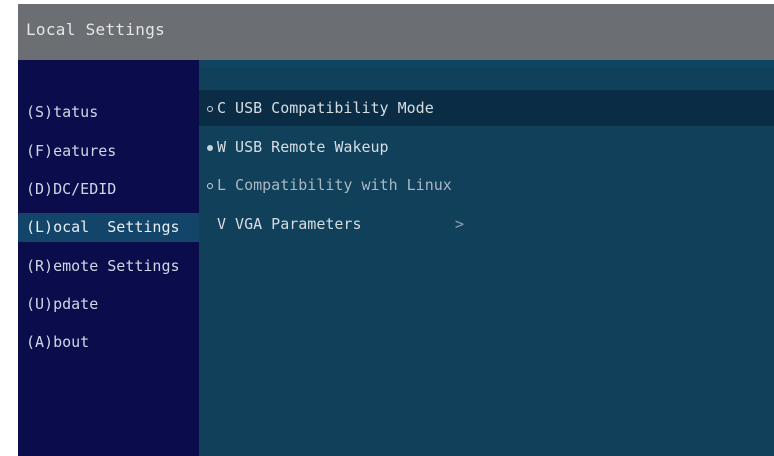  Describe the element at coordinates (109, 227) in the screenshot. I see `sidebar-item-local-settings: (L)ocal Settings` at that location.